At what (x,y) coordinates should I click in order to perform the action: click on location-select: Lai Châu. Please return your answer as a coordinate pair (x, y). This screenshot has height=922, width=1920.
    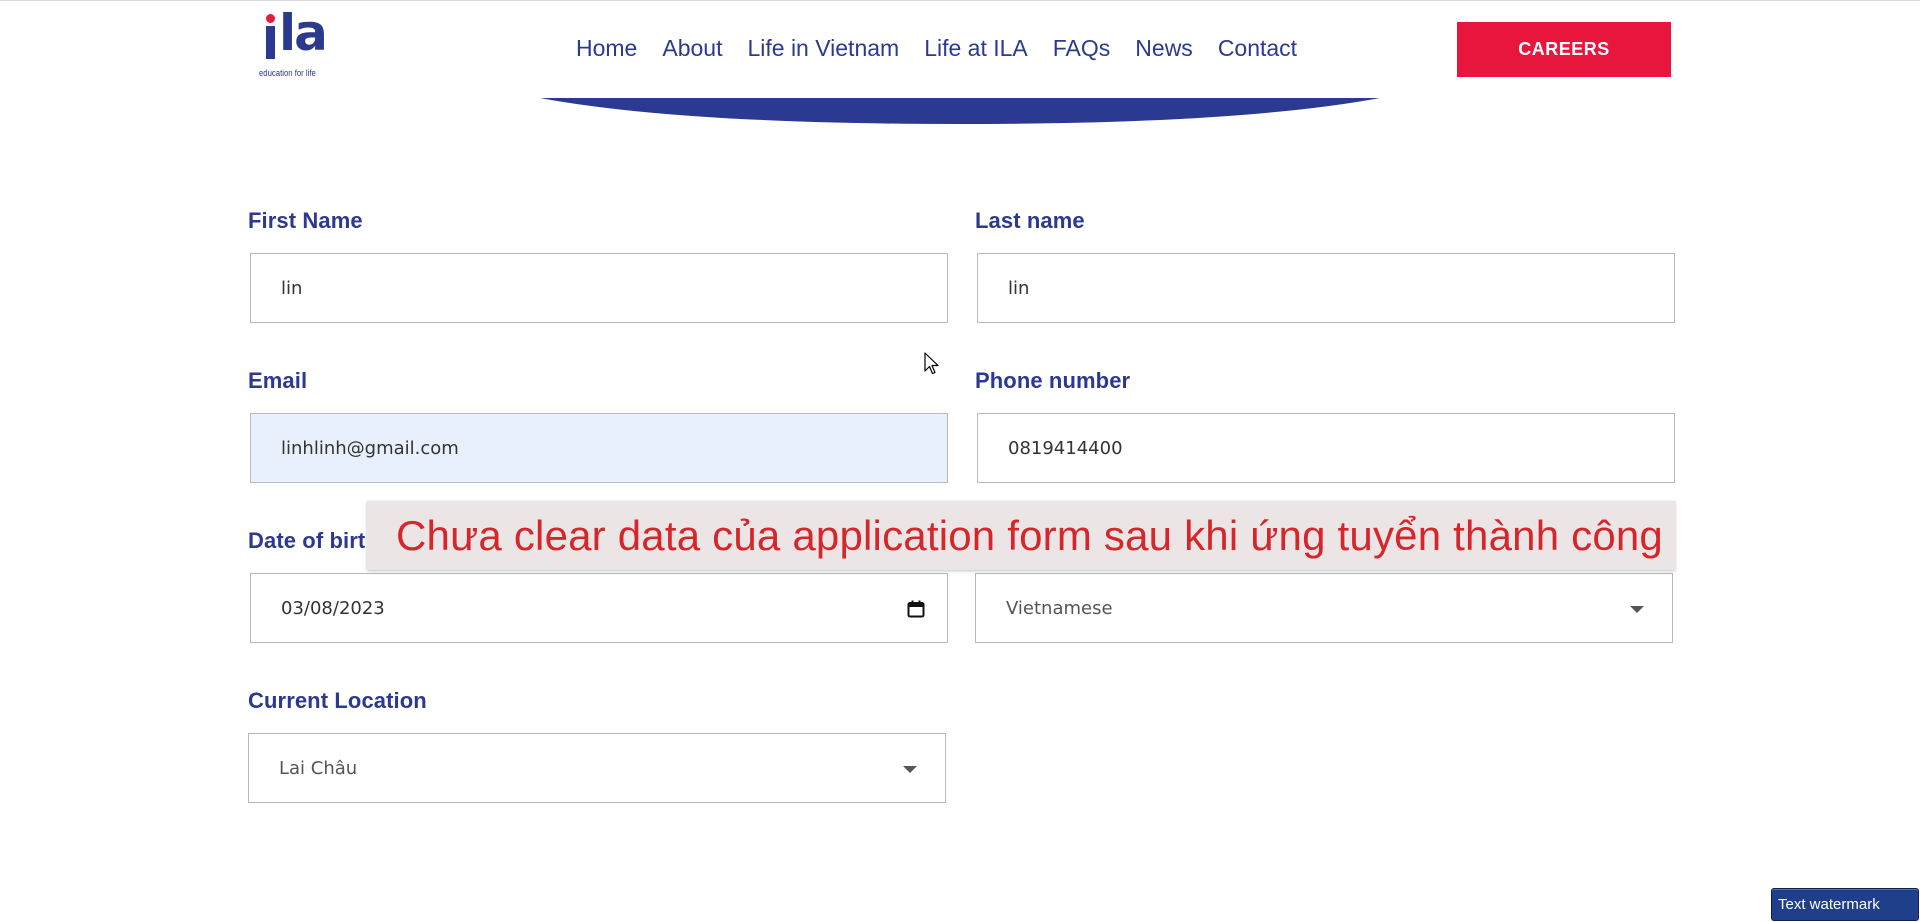
    Looking at the image, I should click on (597, 768).